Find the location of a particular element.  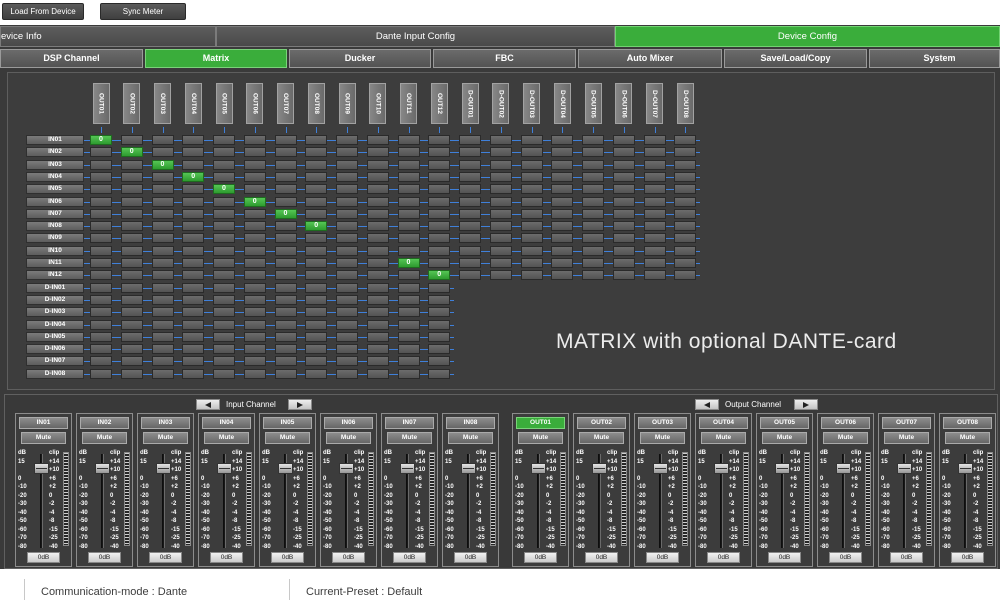

subtab-dsp-channel: DSP Channel is located at coordinates (71, 58).